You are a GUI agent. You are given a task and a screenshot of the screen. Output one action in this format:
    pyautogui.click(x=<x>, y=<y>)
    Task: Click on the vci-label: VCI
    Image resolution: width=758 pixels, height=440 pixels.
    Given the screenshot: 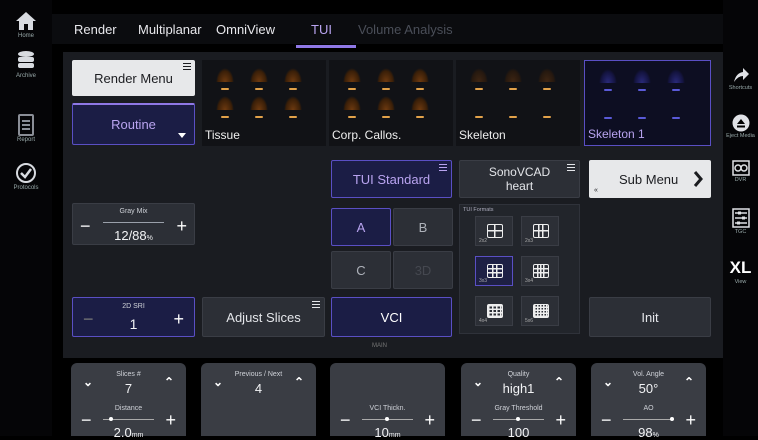 What is the action you would take?
    pyautogui.click(x=391, y=317)
    